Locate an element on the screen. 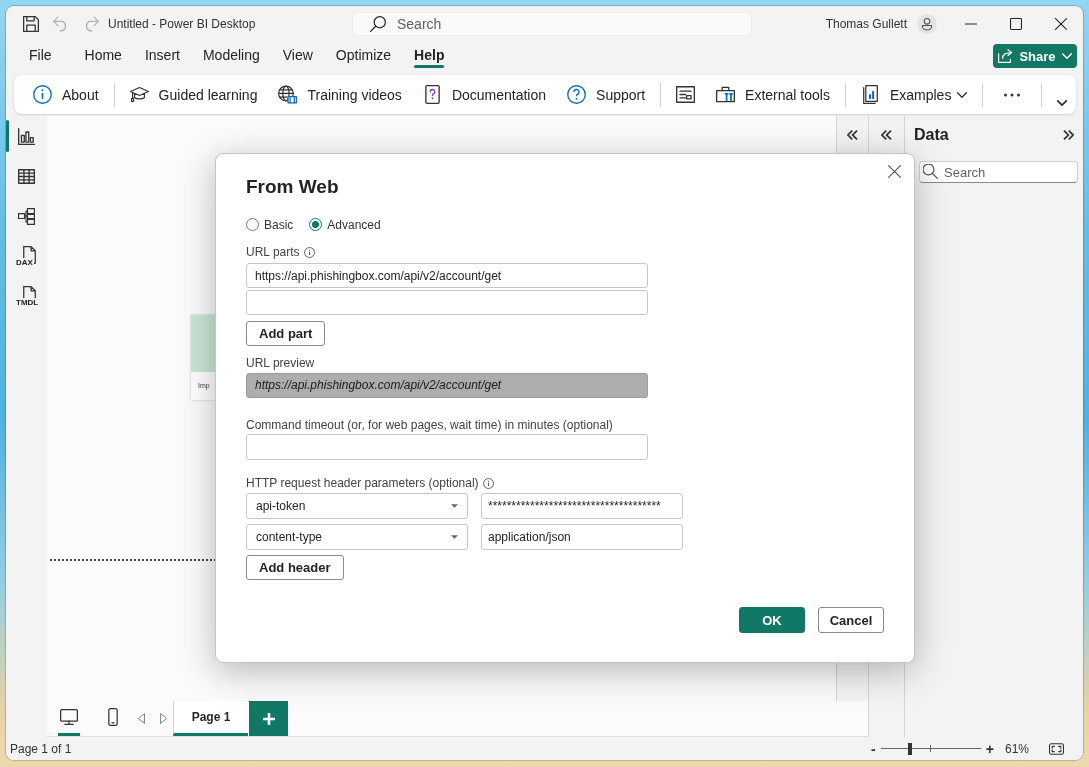  add-part-button: Add part is located at coordinates (286, 333).